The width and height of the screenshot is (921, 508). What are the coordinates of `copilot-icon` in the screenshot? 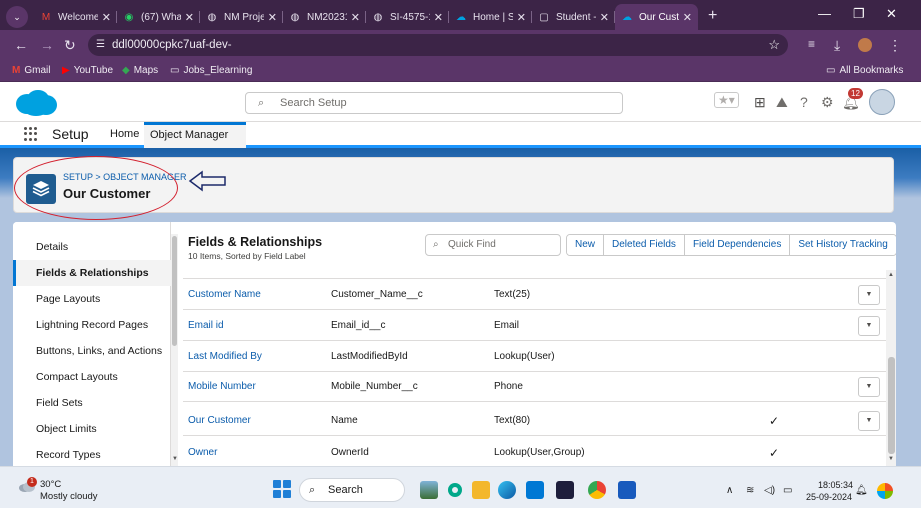 It's located at (455, 490).